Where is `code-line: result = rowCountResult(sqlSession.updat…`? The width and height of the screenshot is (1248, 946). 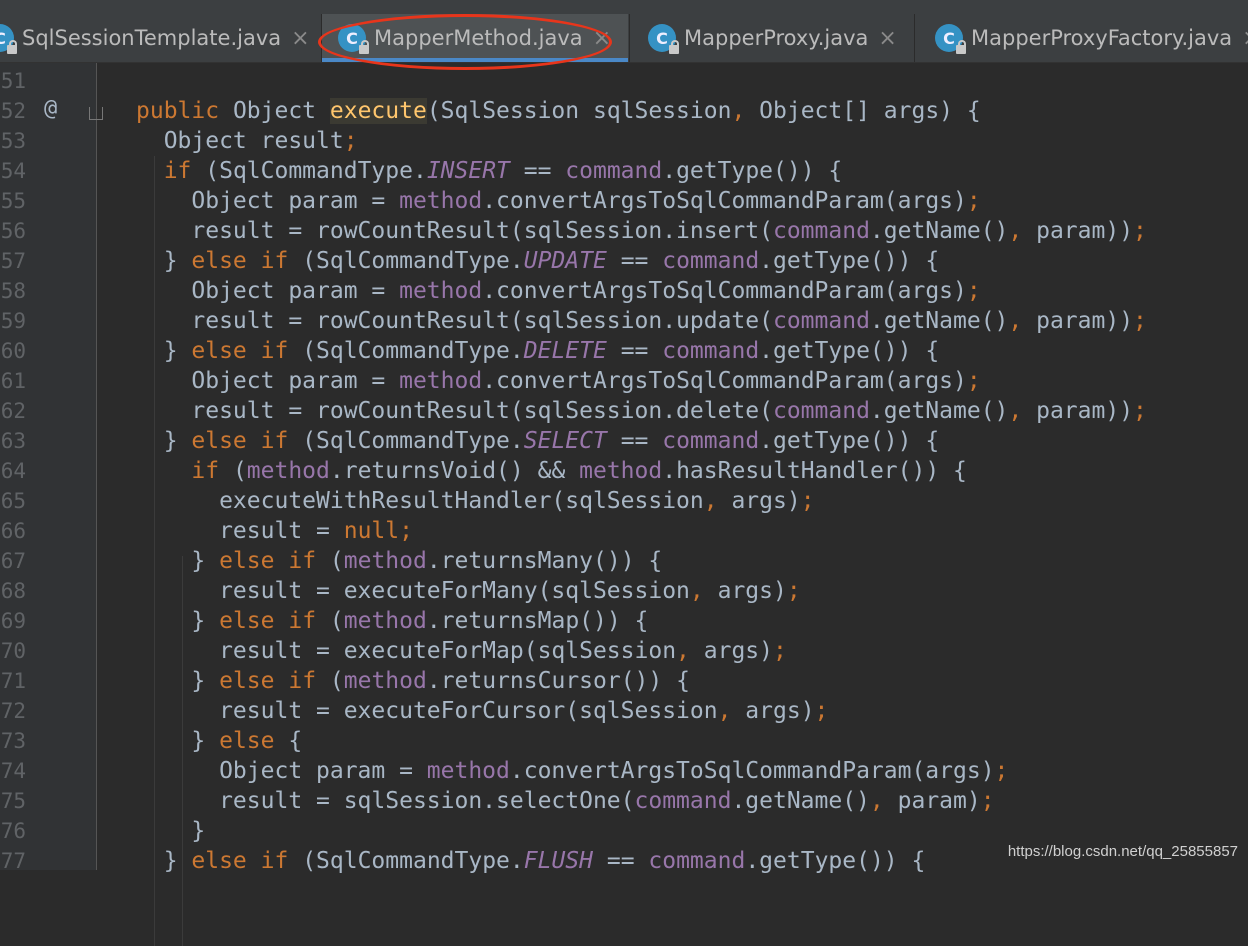 code-line: result = rowCountResult(sqlSession.updat… is located at coordinates (641, 321).